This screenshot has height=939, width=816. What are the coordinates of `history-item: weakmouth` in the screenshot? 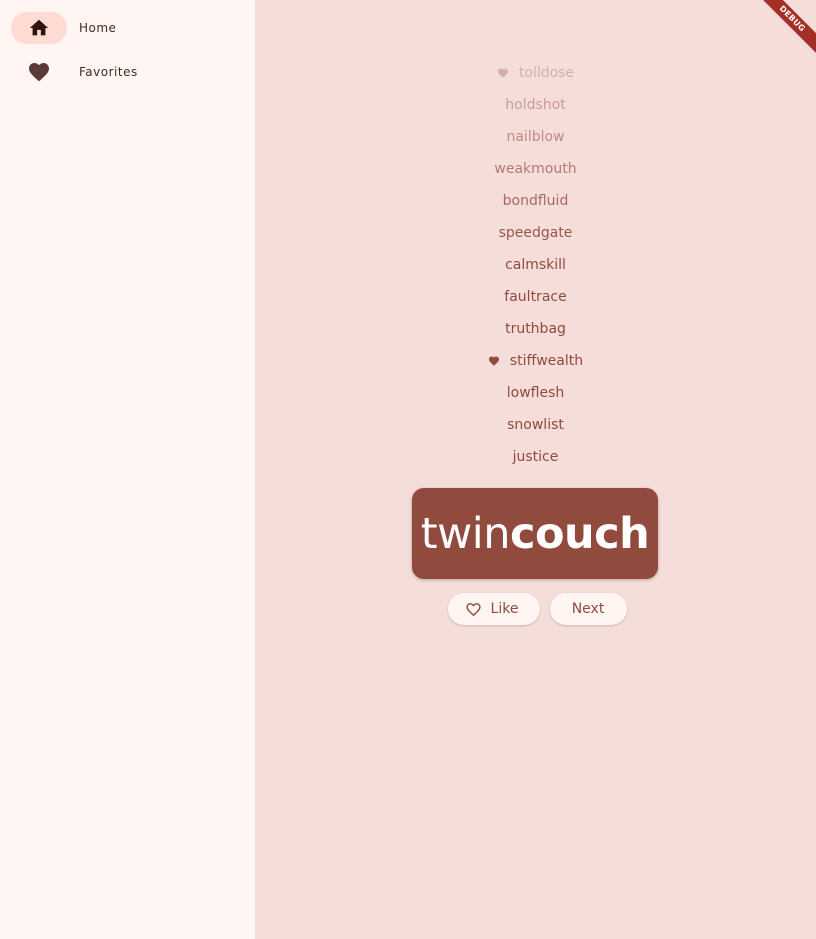 It's located at (535, 169).